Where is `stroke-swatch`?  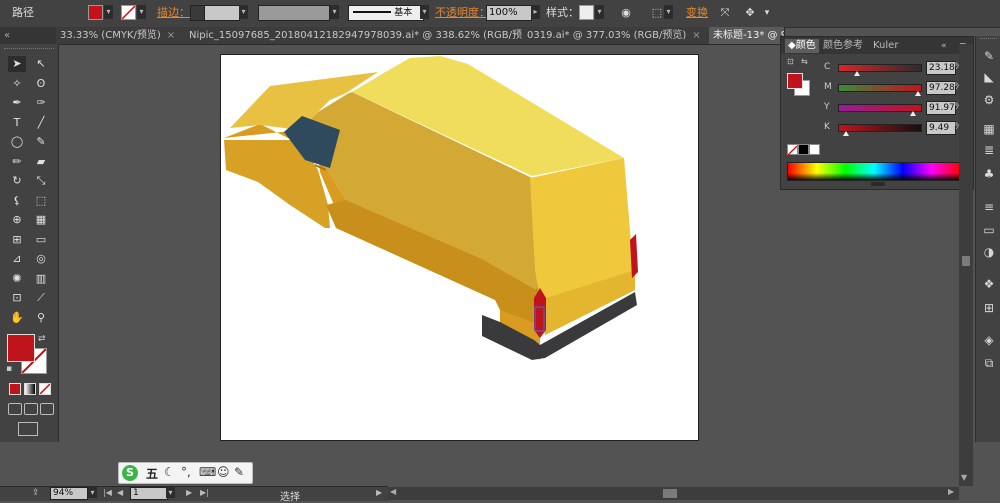 stroke-swatch is located at coordinates (128, 12).